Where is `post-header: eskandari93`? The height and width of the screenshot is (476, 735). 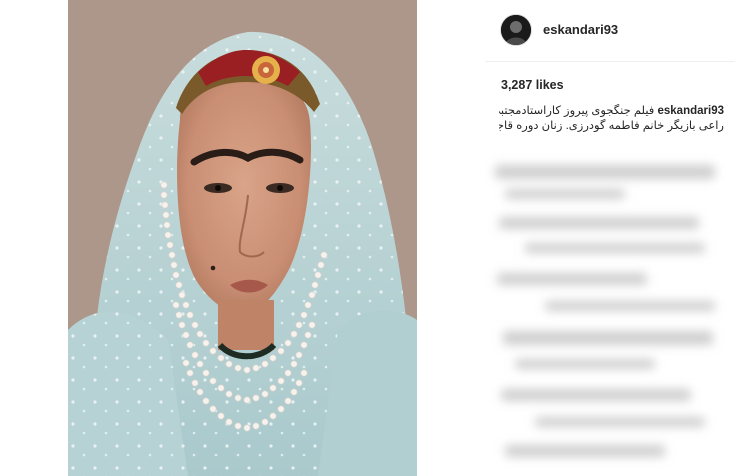
post-header: eskandari93 is located at coordinates (610, 31).